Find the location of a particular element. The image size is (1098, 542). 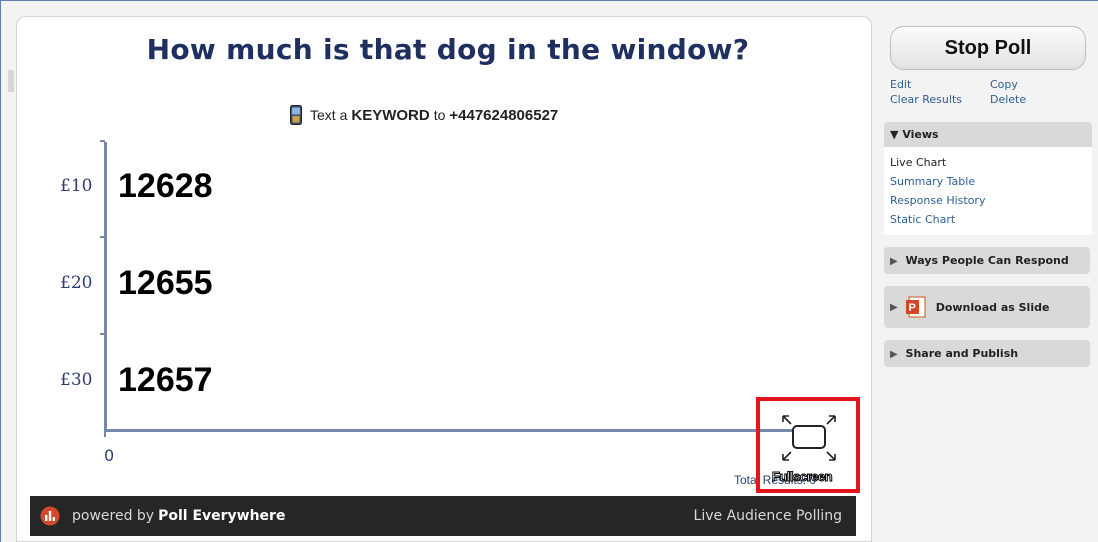

edit-link: Edit is located at coordinates (940, 84).